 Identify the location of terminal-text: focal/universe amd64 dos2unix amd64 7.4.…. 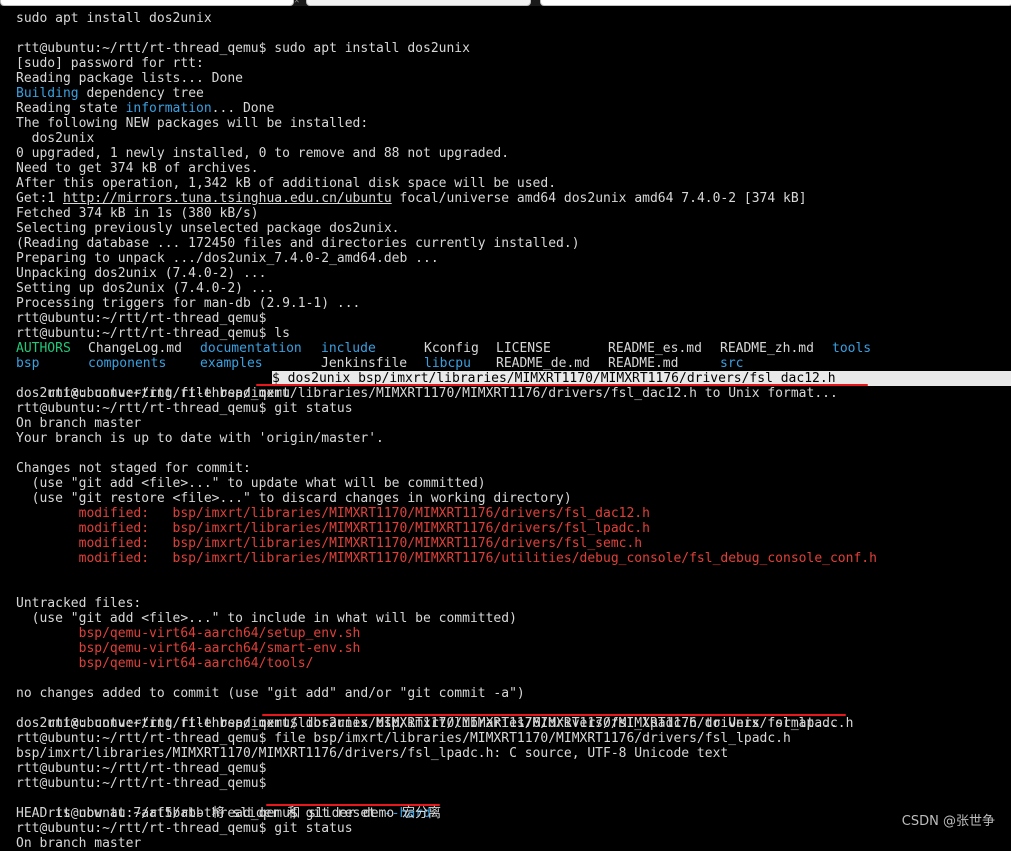
(599, 198).